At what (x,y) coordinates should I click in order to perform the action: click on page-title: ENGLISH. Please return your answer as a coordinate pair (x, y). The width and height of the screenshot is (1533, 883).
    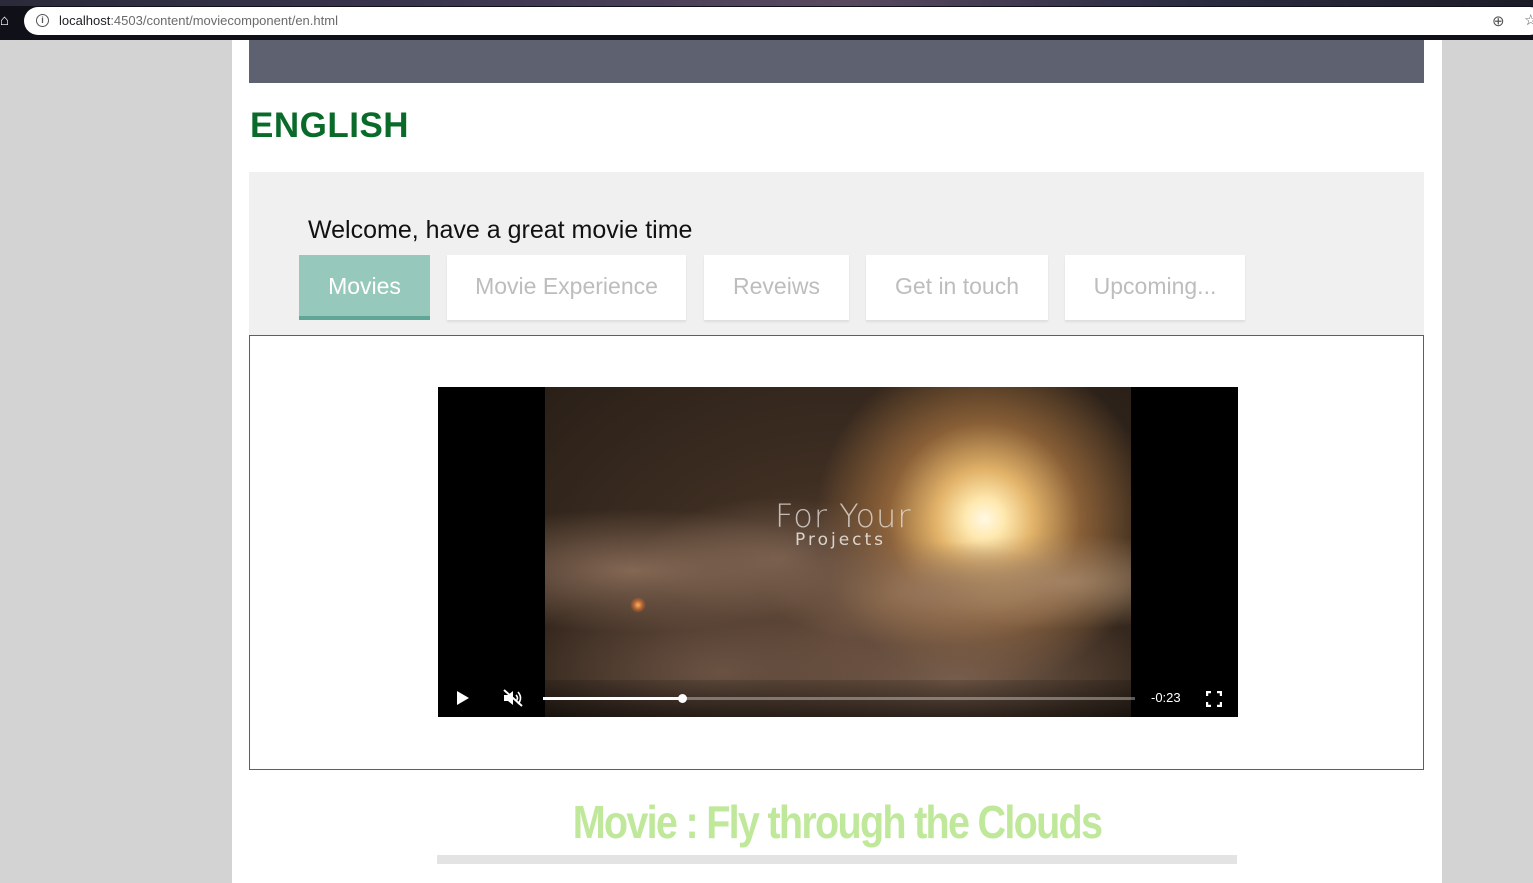
    Looking at the image, I should click on (330, 125).